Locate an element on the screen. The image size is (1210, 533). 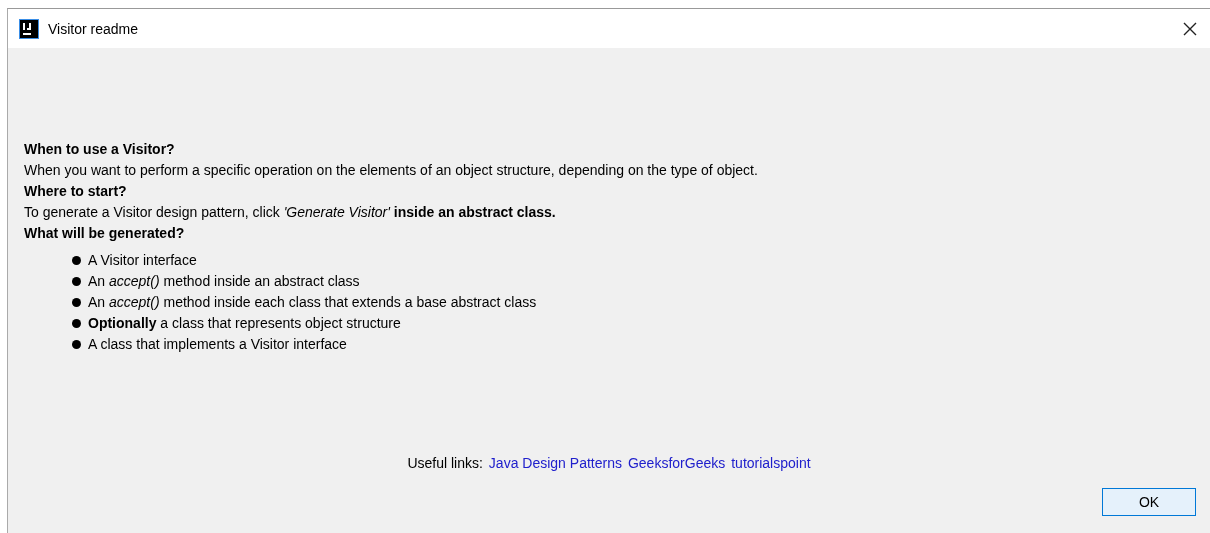
section-heading: What will be generated? is located at coordinates (105, 233).